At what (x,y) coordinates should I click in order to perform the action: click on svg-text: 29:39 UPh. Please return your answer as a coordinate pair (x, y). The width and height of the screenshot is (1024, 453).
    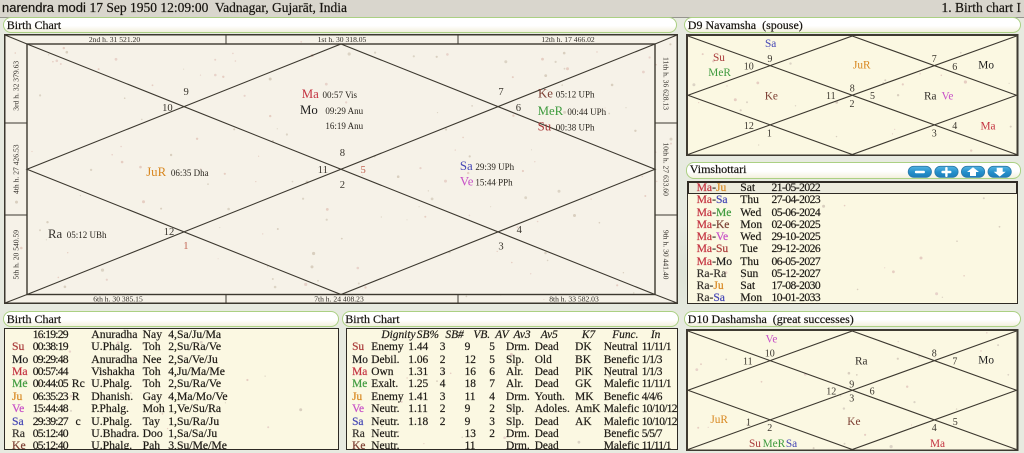
    Looking at the image, I should click on (494, 167).